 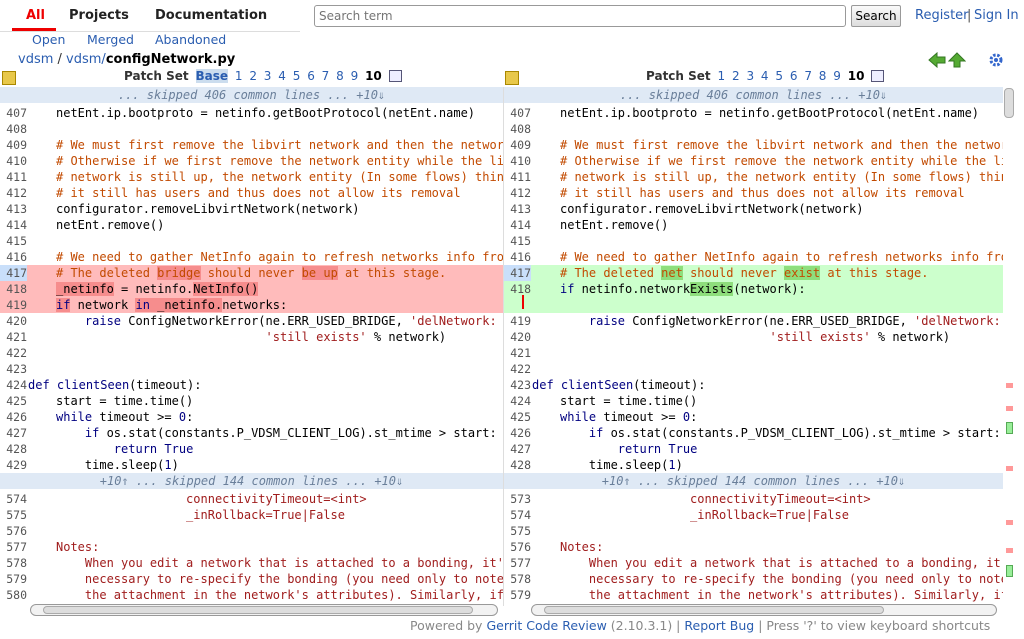 I want to click on submenu-merged: Merged, so click(x=110, y=39).